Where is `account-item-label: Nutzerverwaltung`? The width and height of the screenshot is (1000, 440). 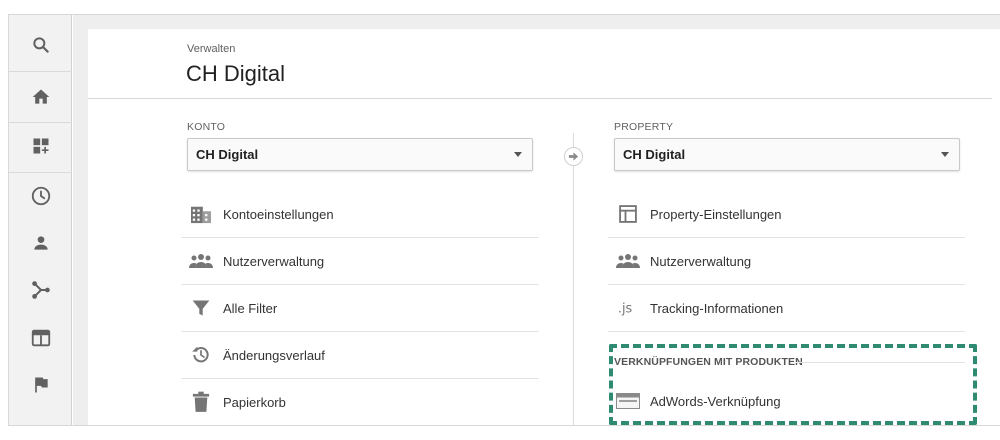
account-item-label: Nutzerverwaltung is located at coordinates (274, 261).